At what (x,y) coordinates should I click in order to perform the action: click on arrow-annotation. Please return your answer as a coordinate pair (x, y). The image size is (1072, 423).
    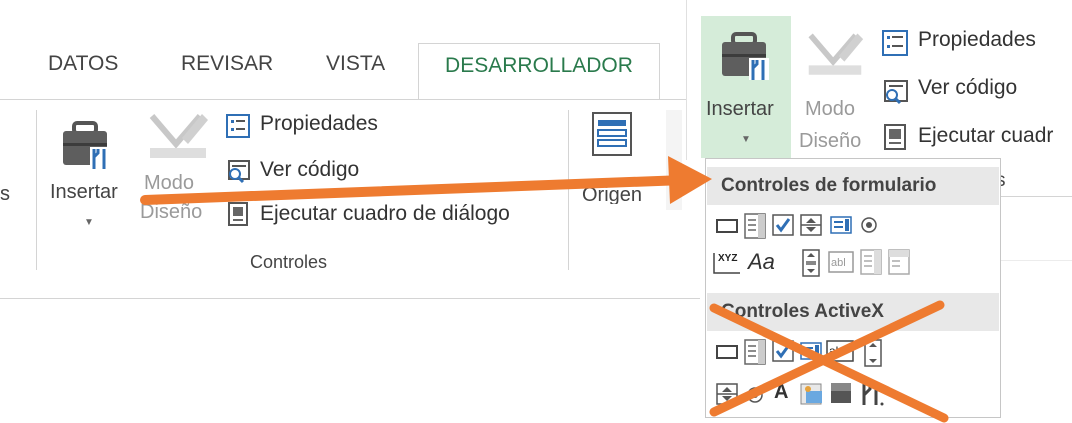
    Looking at the image, I should click on (426, 180).